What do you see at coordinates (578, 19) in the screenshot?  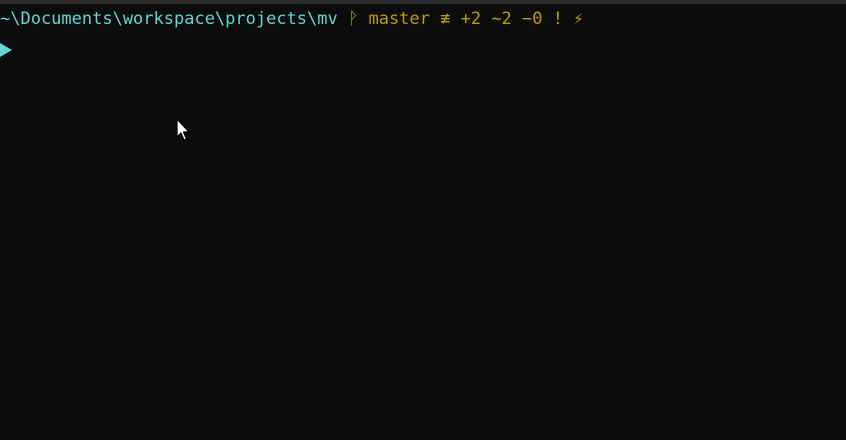 I see `lightning-icon: ⚡` at bounding box center [578, 19].